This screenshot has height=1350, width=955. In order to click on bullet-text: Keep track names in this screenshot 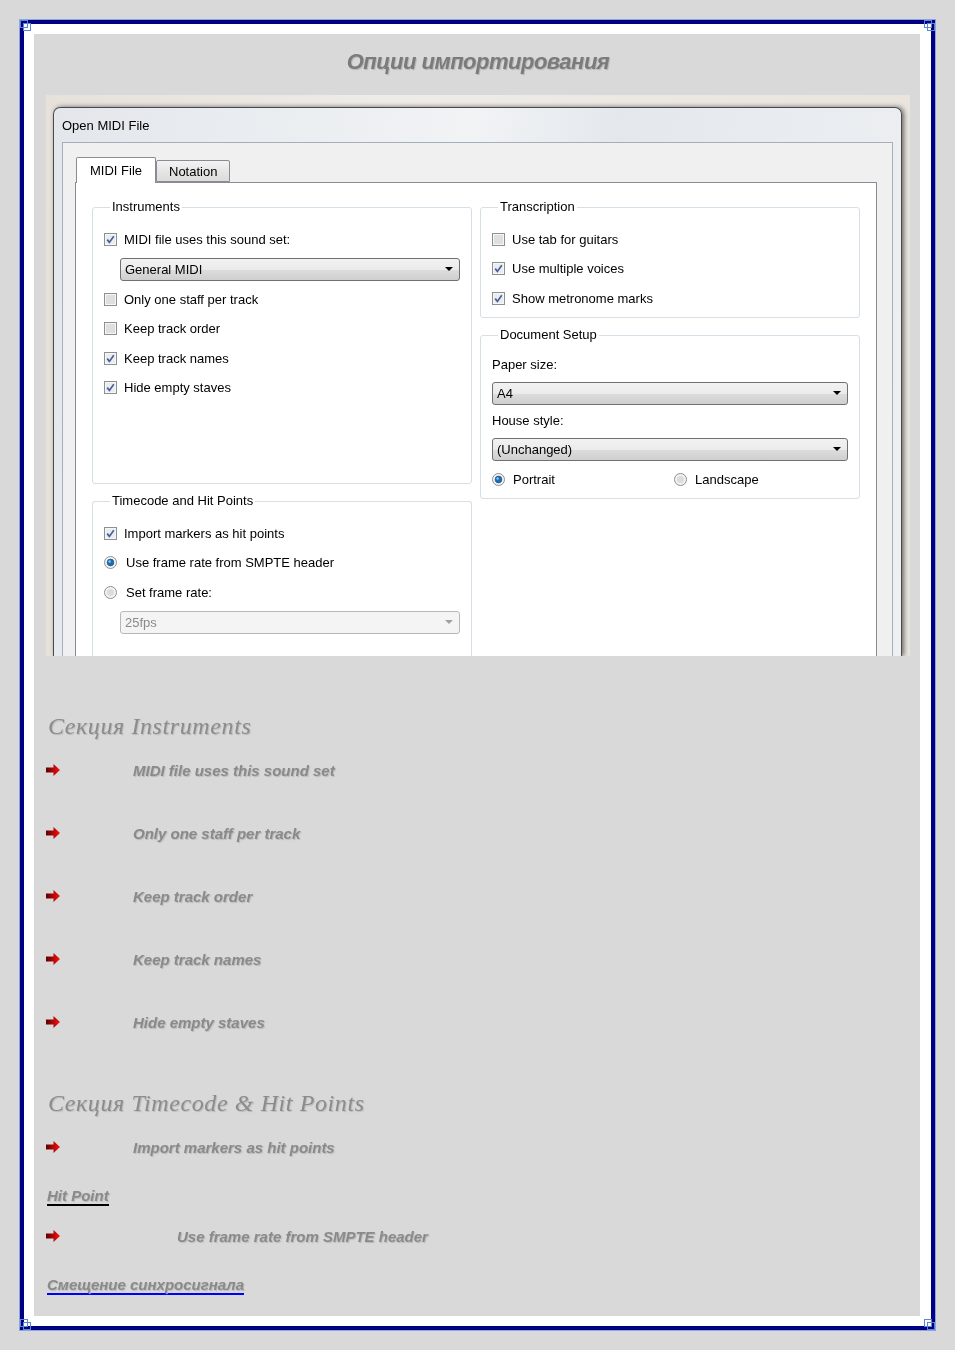, I will do `click(197, 959)`.